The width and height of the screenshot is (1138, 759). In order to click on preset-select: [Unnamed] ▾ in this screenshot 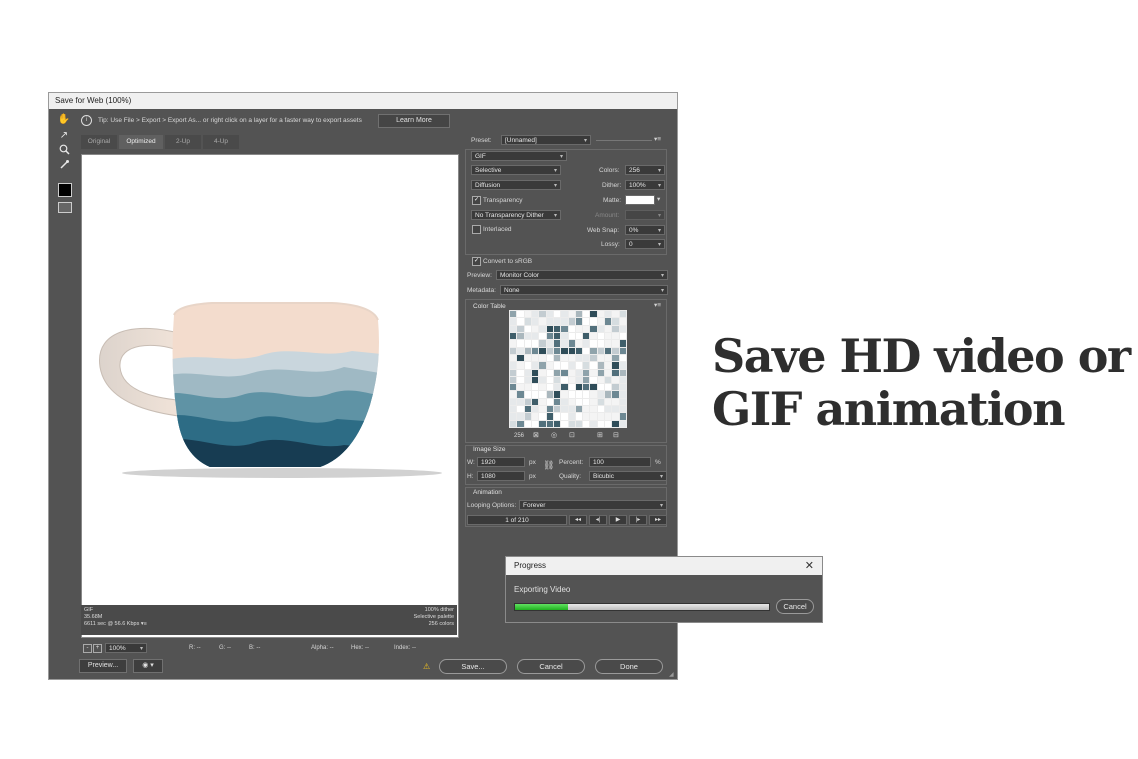, I will do `click(546, 140)`.